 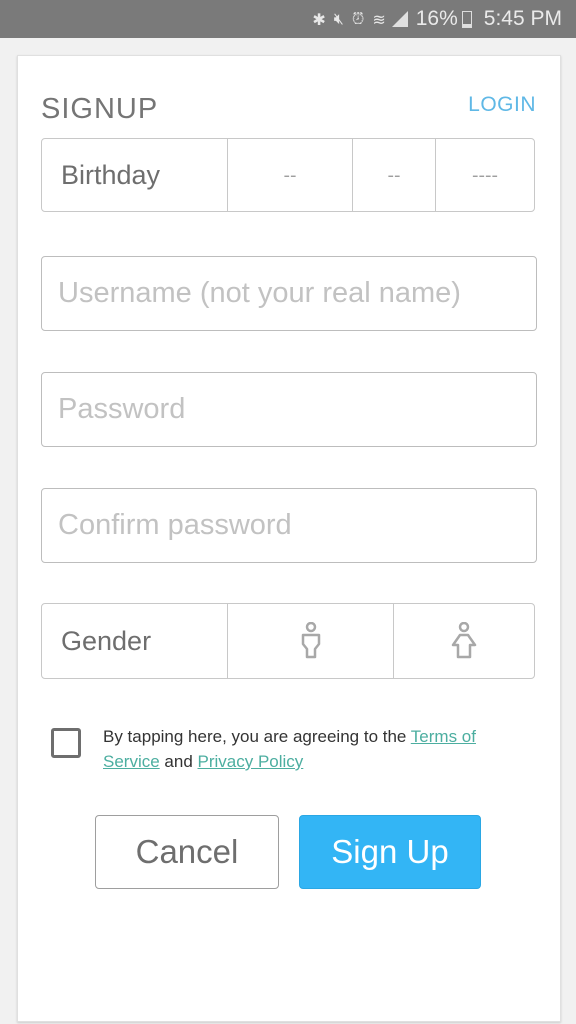 I want to click on gender-female-option, so click(x=463, y=641).